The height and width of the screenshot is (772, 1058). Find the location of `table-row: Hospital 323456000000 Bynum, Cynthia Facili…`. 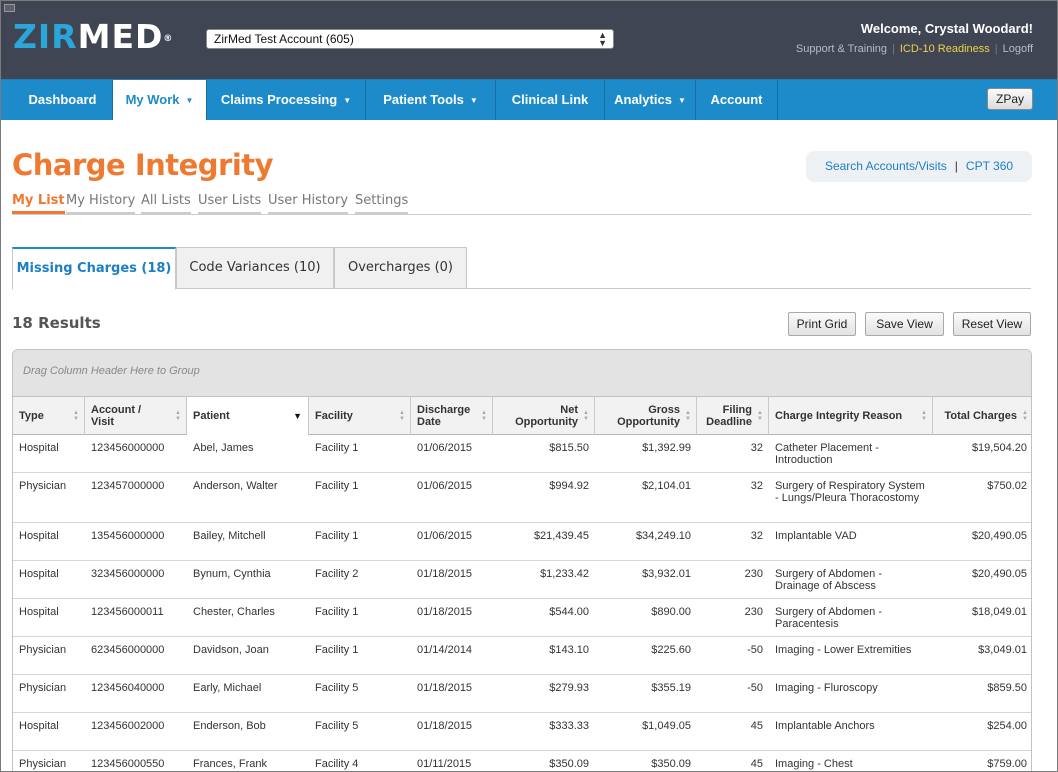

table-row: Hospital 323456000000 Bynum, Cynthia Facili… is located at coordinates (522, 580).